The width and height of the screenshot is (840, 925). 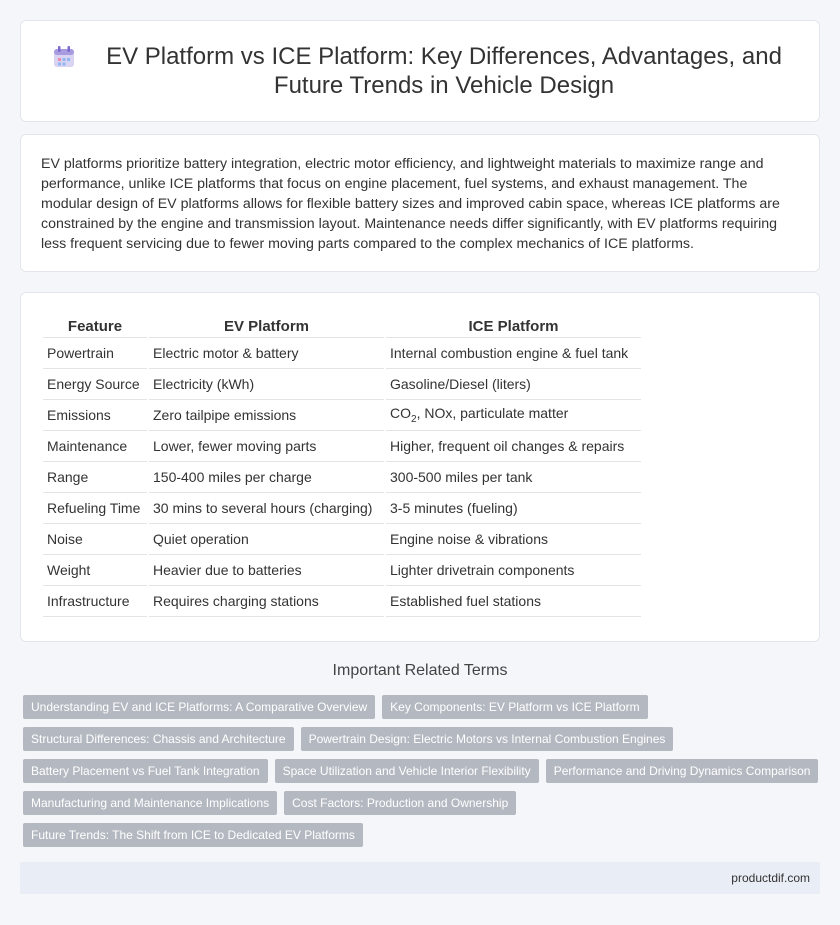 I want to click on cell-ice: Engine noise & vibrations, so click(x=513, y=539).